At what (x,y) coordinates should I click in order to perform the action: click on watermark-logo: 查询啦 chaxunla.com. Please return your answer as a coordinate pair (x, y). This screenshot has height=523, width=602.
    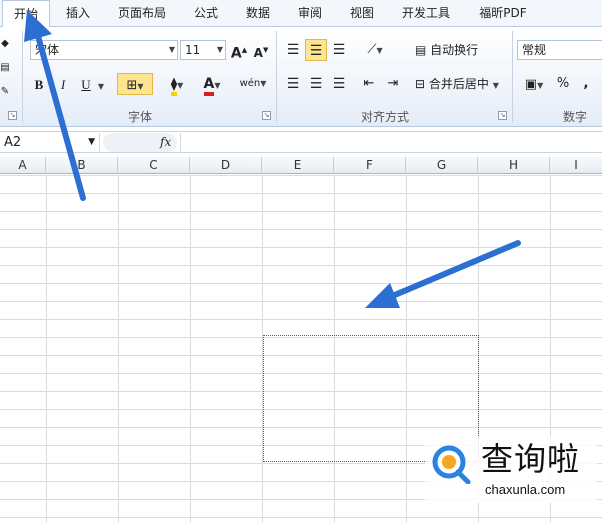
    Looking at the image, I should click on (511, 470).